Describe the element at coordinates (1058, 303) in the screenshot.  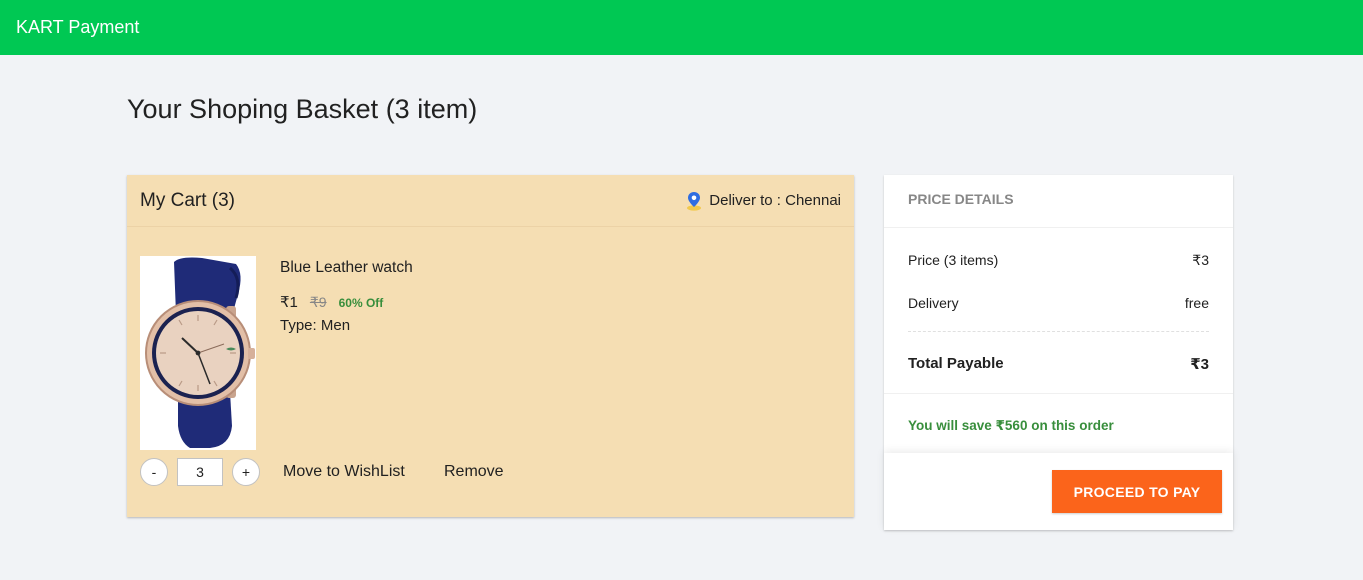
I see `delivery-row: Delivery free` at that location.